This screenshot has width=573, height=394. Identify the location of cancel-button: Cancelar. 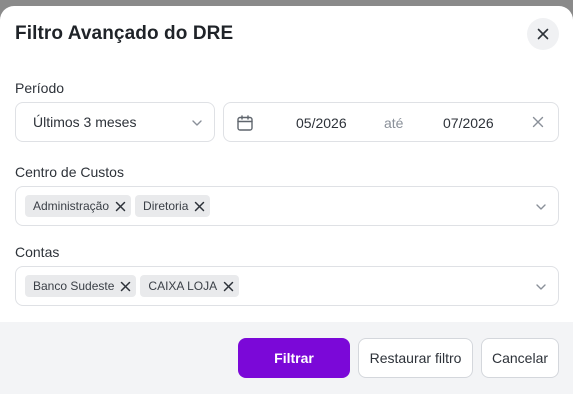
(520, 358).